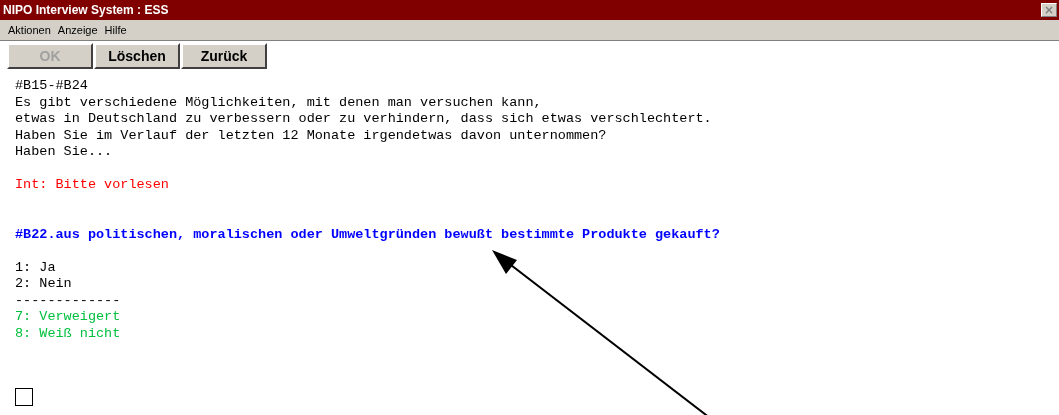 This screenshot has width=1059, height=415. Describe the element at coordinates (52, 86) in the screenshot. I see `question-text: #B15-#B24` at that location.